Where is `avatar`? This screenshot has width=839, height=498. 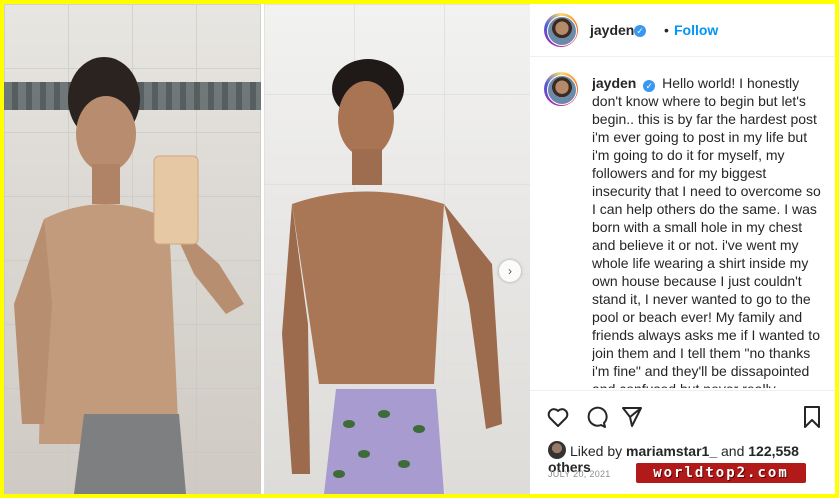 avatar is located at coordinates (561, 30).